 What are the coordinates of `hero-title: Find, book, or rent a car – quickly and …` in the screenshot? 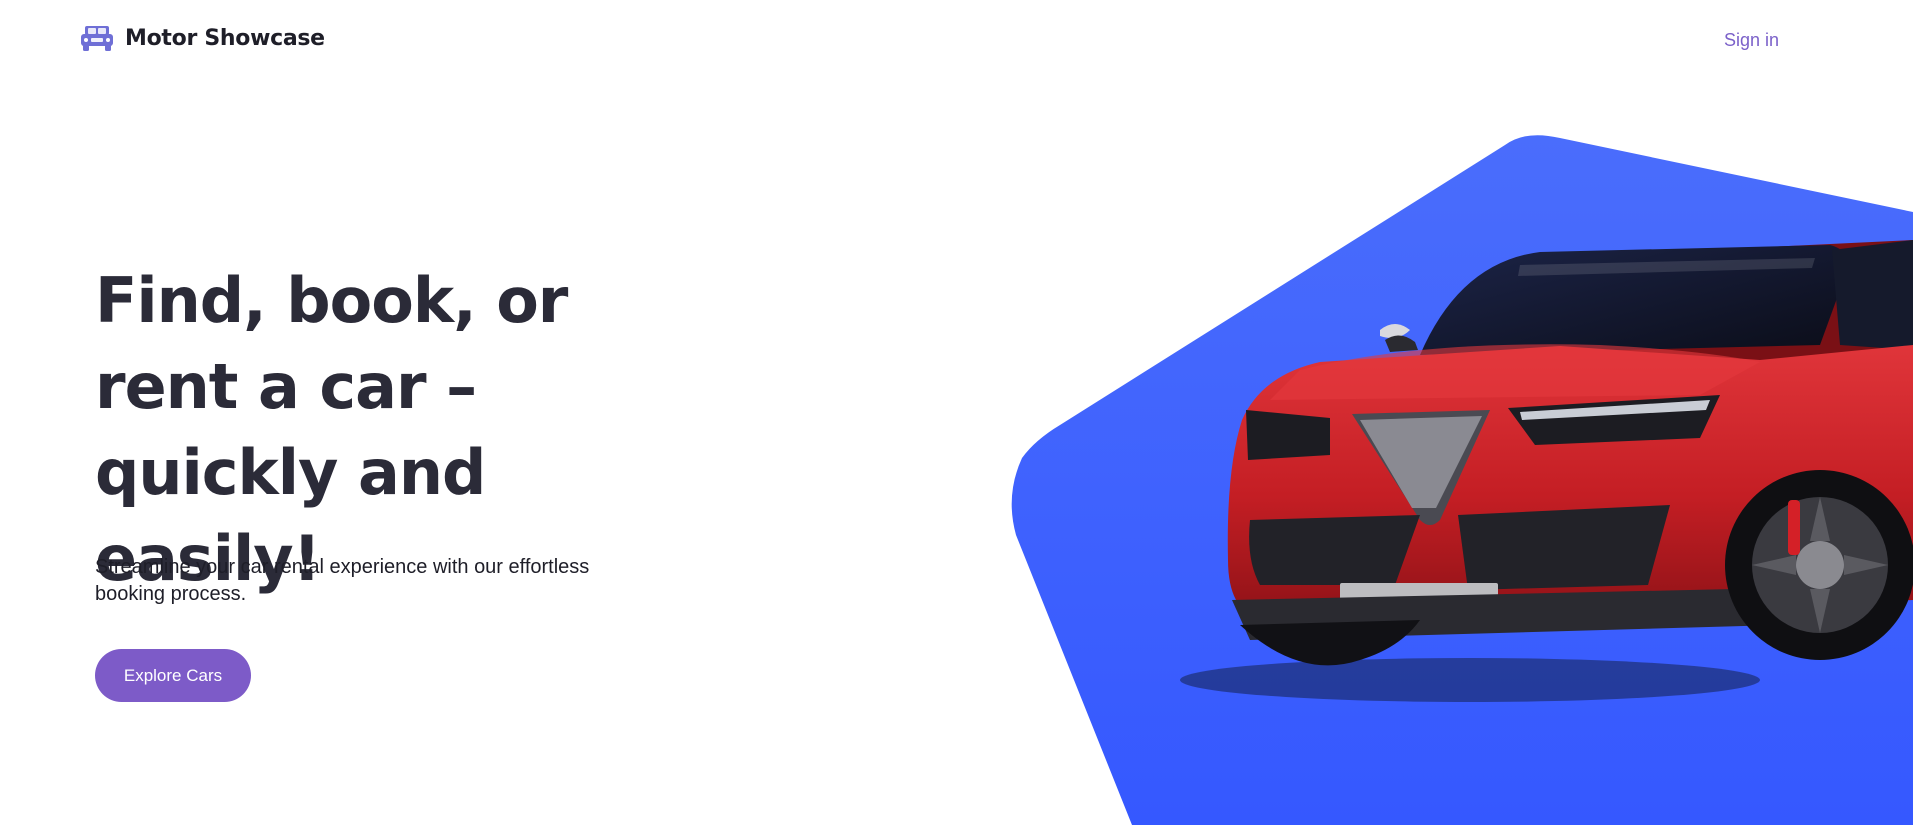 It's located at (331, 429).